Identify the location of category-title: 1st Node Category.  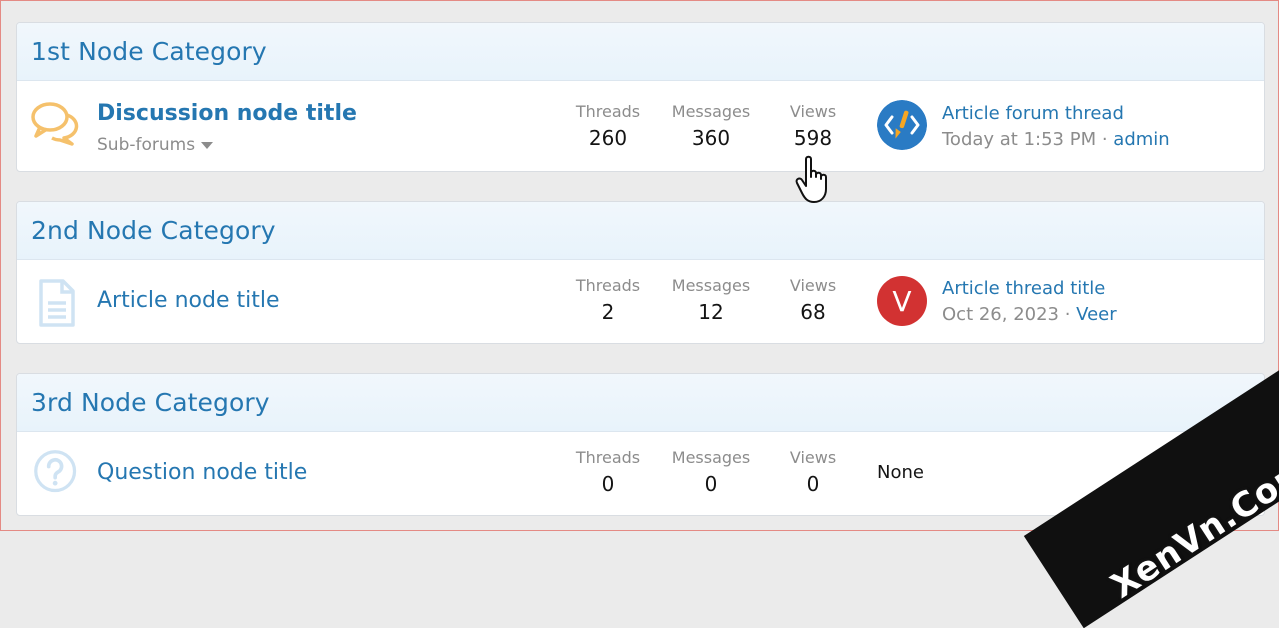
(149, 51).